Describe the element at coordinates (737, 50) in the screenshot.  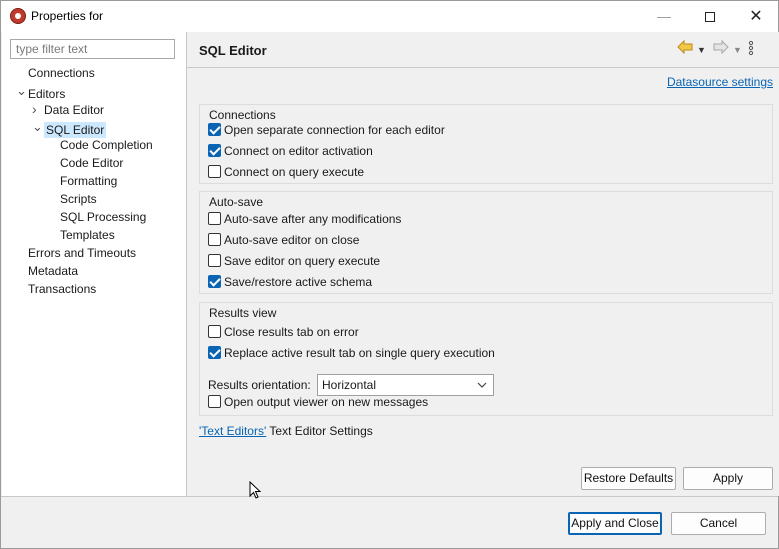
I see `forward-dropdown-icon: ▼` at that location.